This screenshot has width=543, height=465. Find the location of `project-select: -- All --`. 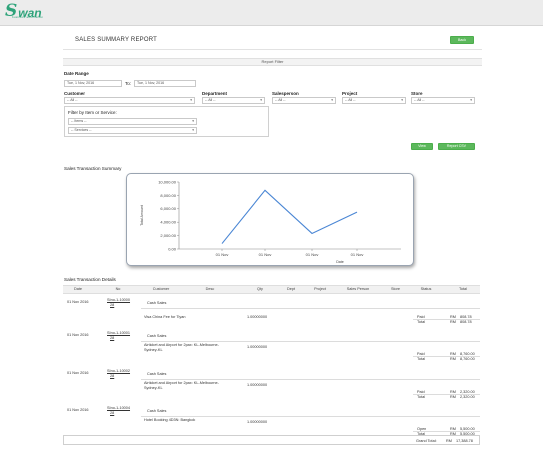

project-select: -- All -- is located at coordinates (374, 100).